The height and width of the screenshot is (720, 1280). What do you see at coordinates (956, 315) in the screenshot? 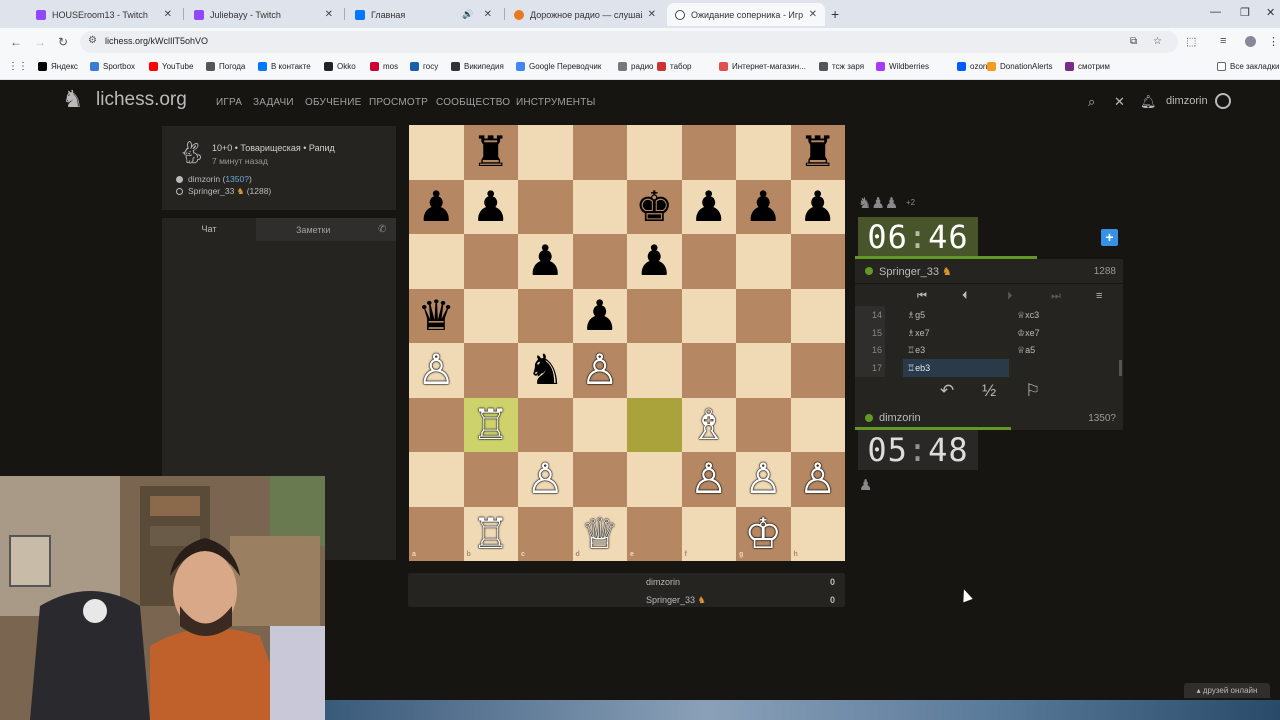
I see `white-move: ♗g5` at bounding box center [956, 315].